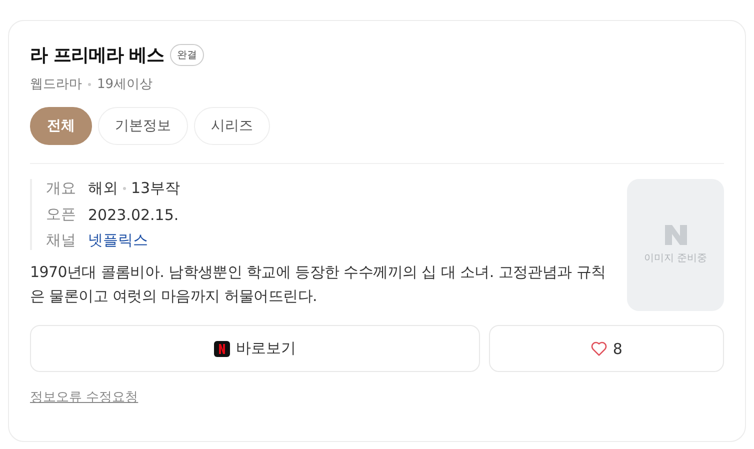 The width and height of the screenshot is (754, 449). Describe the element at coordinates (61, 188) in the screenshot. I see `info-label: 개요` at that location.